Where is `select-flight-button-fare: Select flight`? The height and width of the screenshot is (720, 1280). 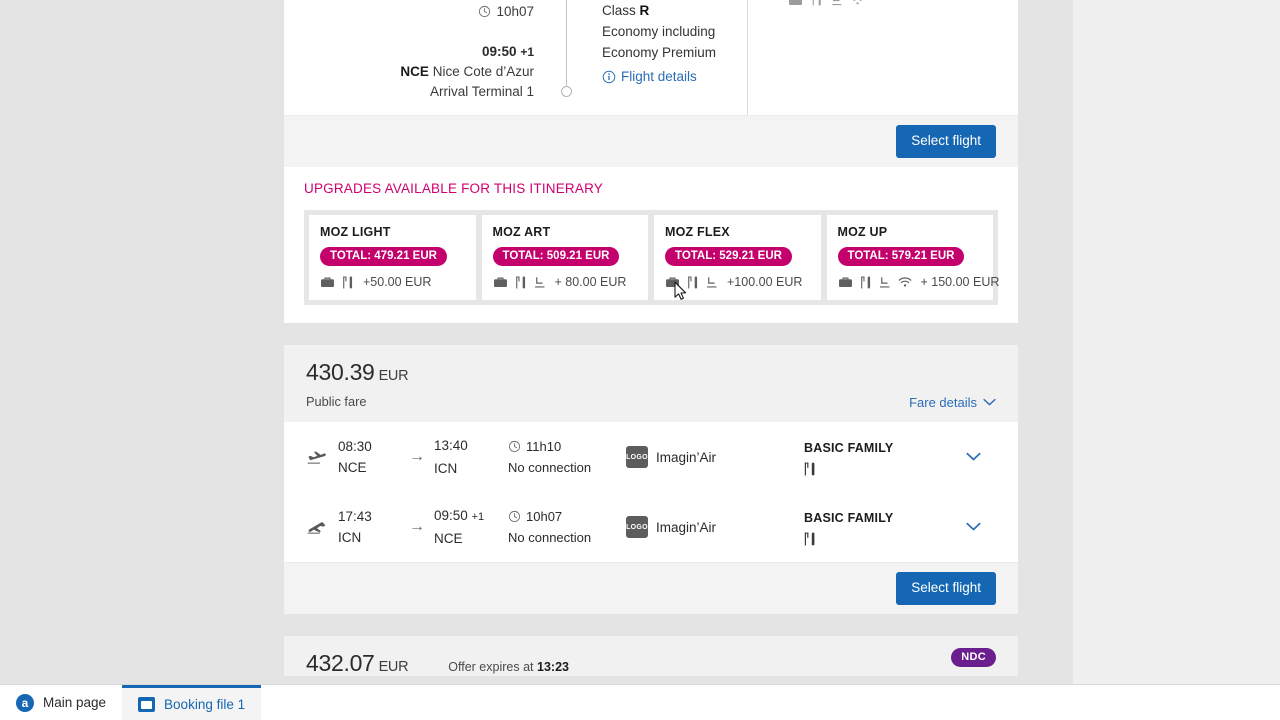
select-flight-button-fare: Select flight is located at coordinates (946, 588).